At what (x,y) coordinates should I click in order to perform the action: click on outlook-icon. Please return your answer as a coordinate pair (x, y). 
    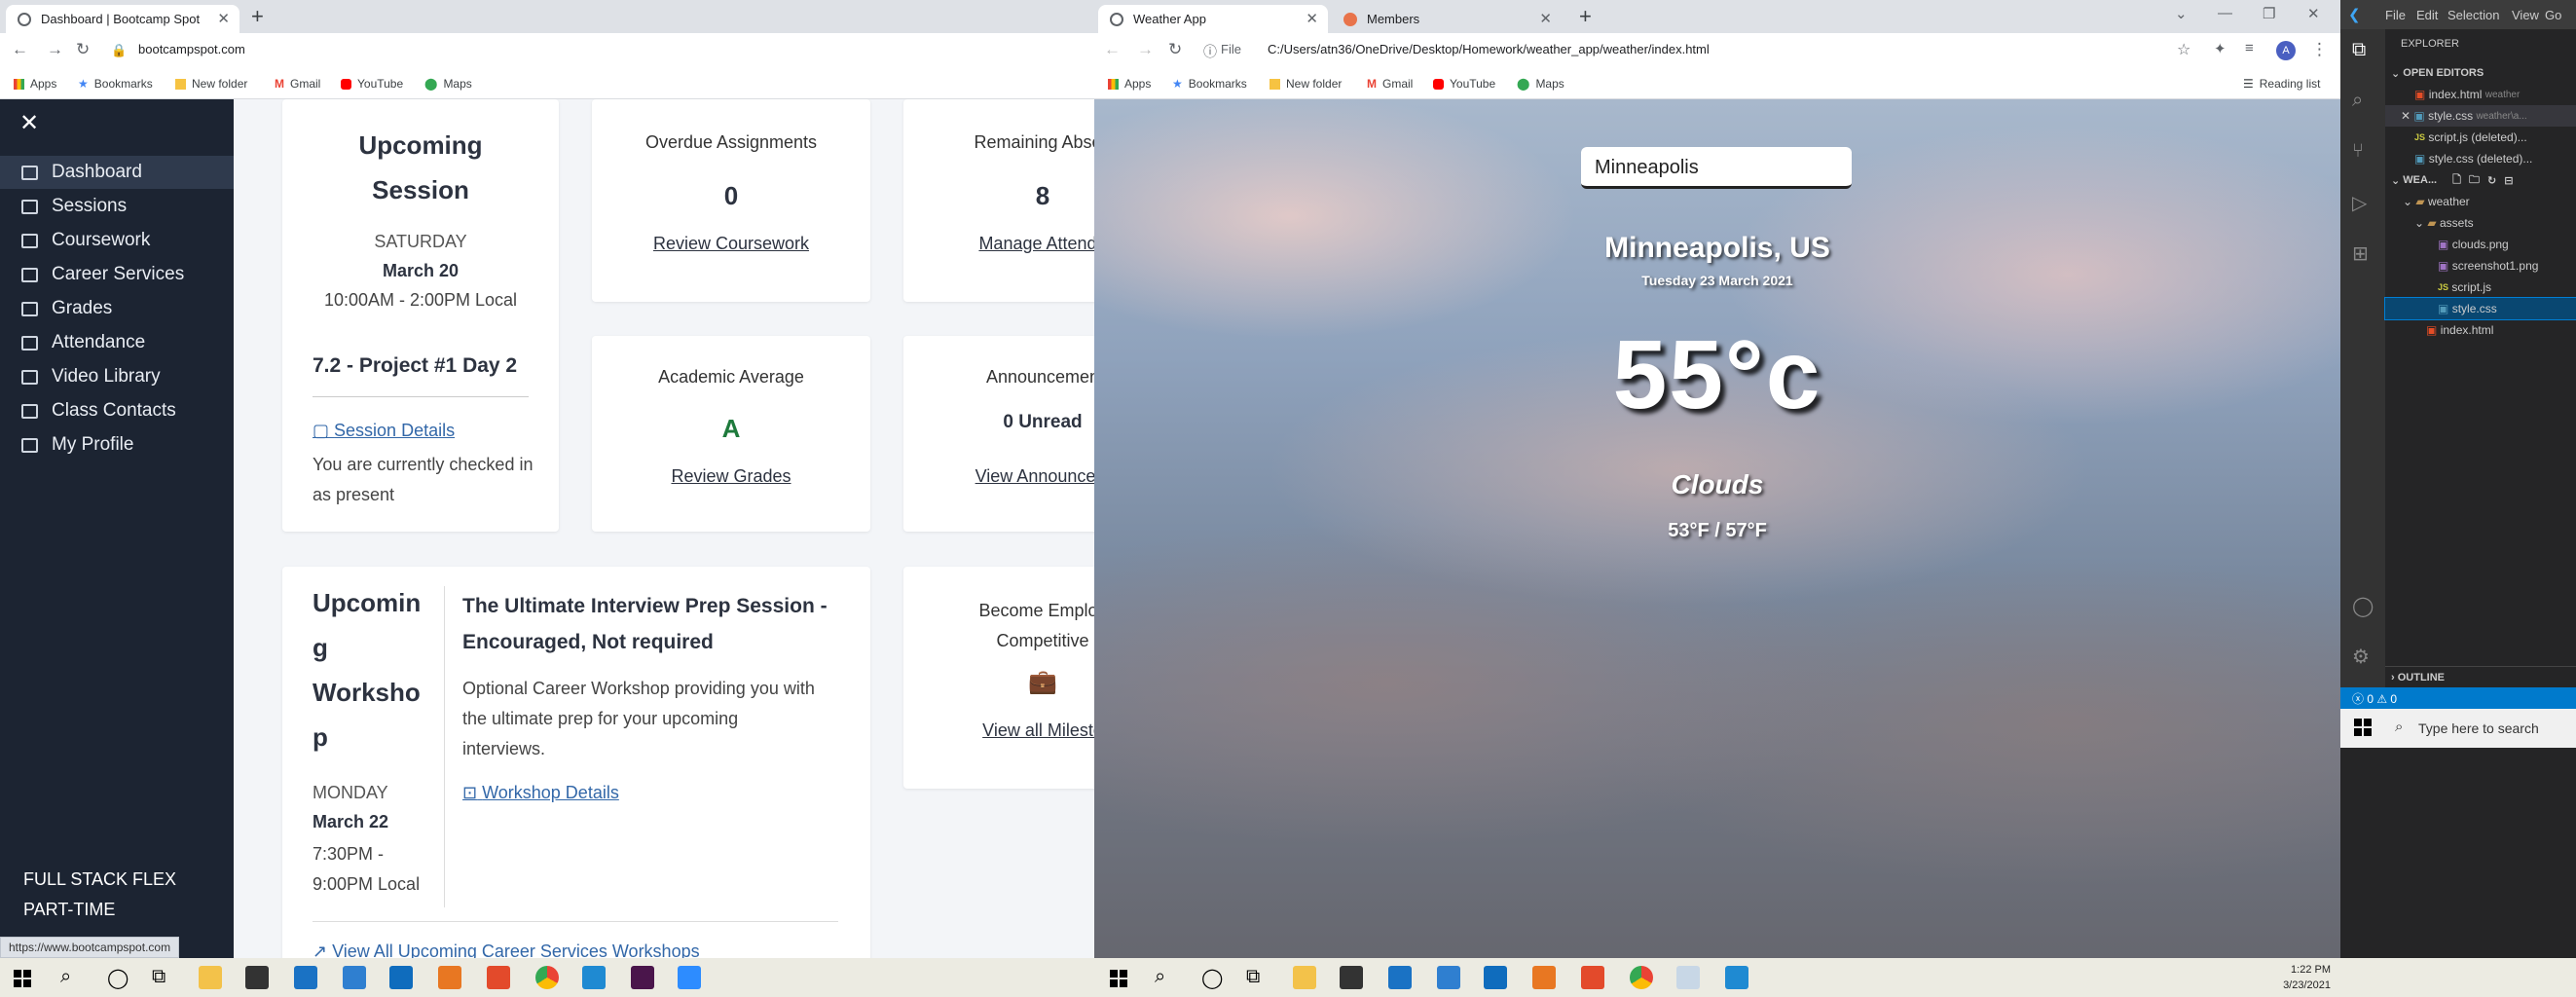
    Looking at the image, I should click on (401, 977).